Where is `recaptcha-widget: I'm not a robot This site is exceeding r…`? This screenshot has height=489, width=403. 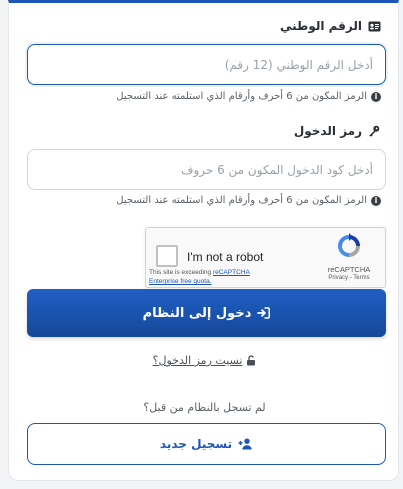 recaptcha-widget: I'm not a robot This site is exceeding r… is located at coordinates (265, 257).